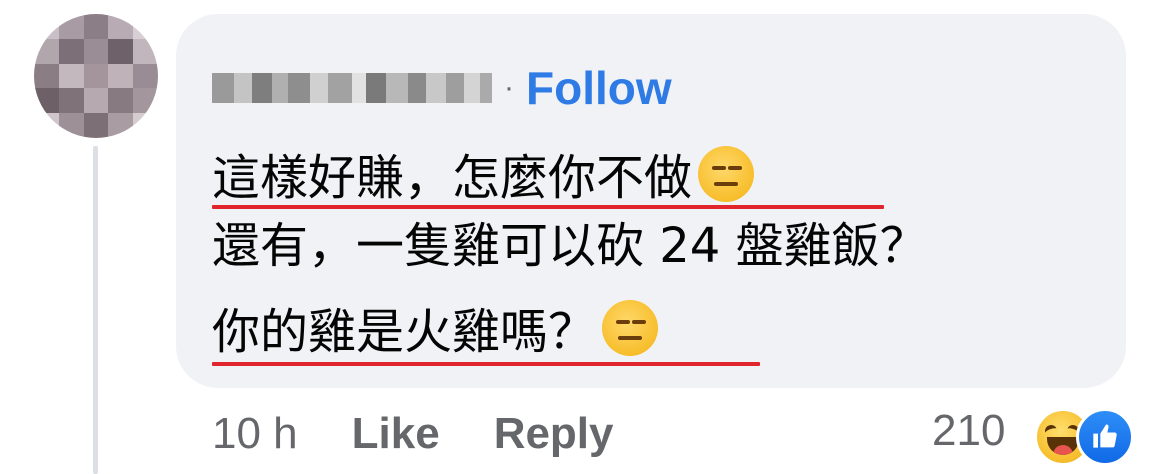 This screenshot has width=1170, height=474. I want to click on thread-line, so click(95, 310).